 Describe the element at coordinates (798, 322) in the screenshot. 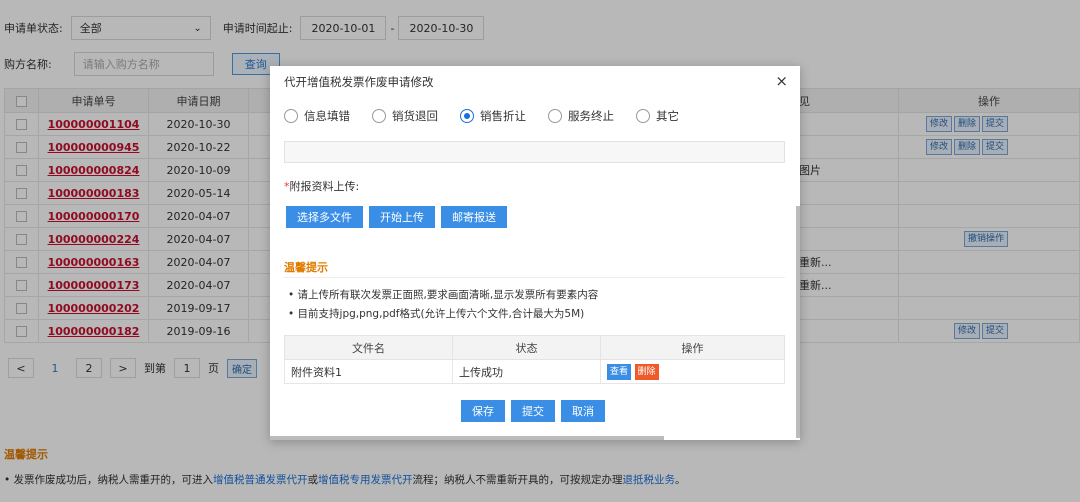

I see `vertical-scrollbar` at that location.